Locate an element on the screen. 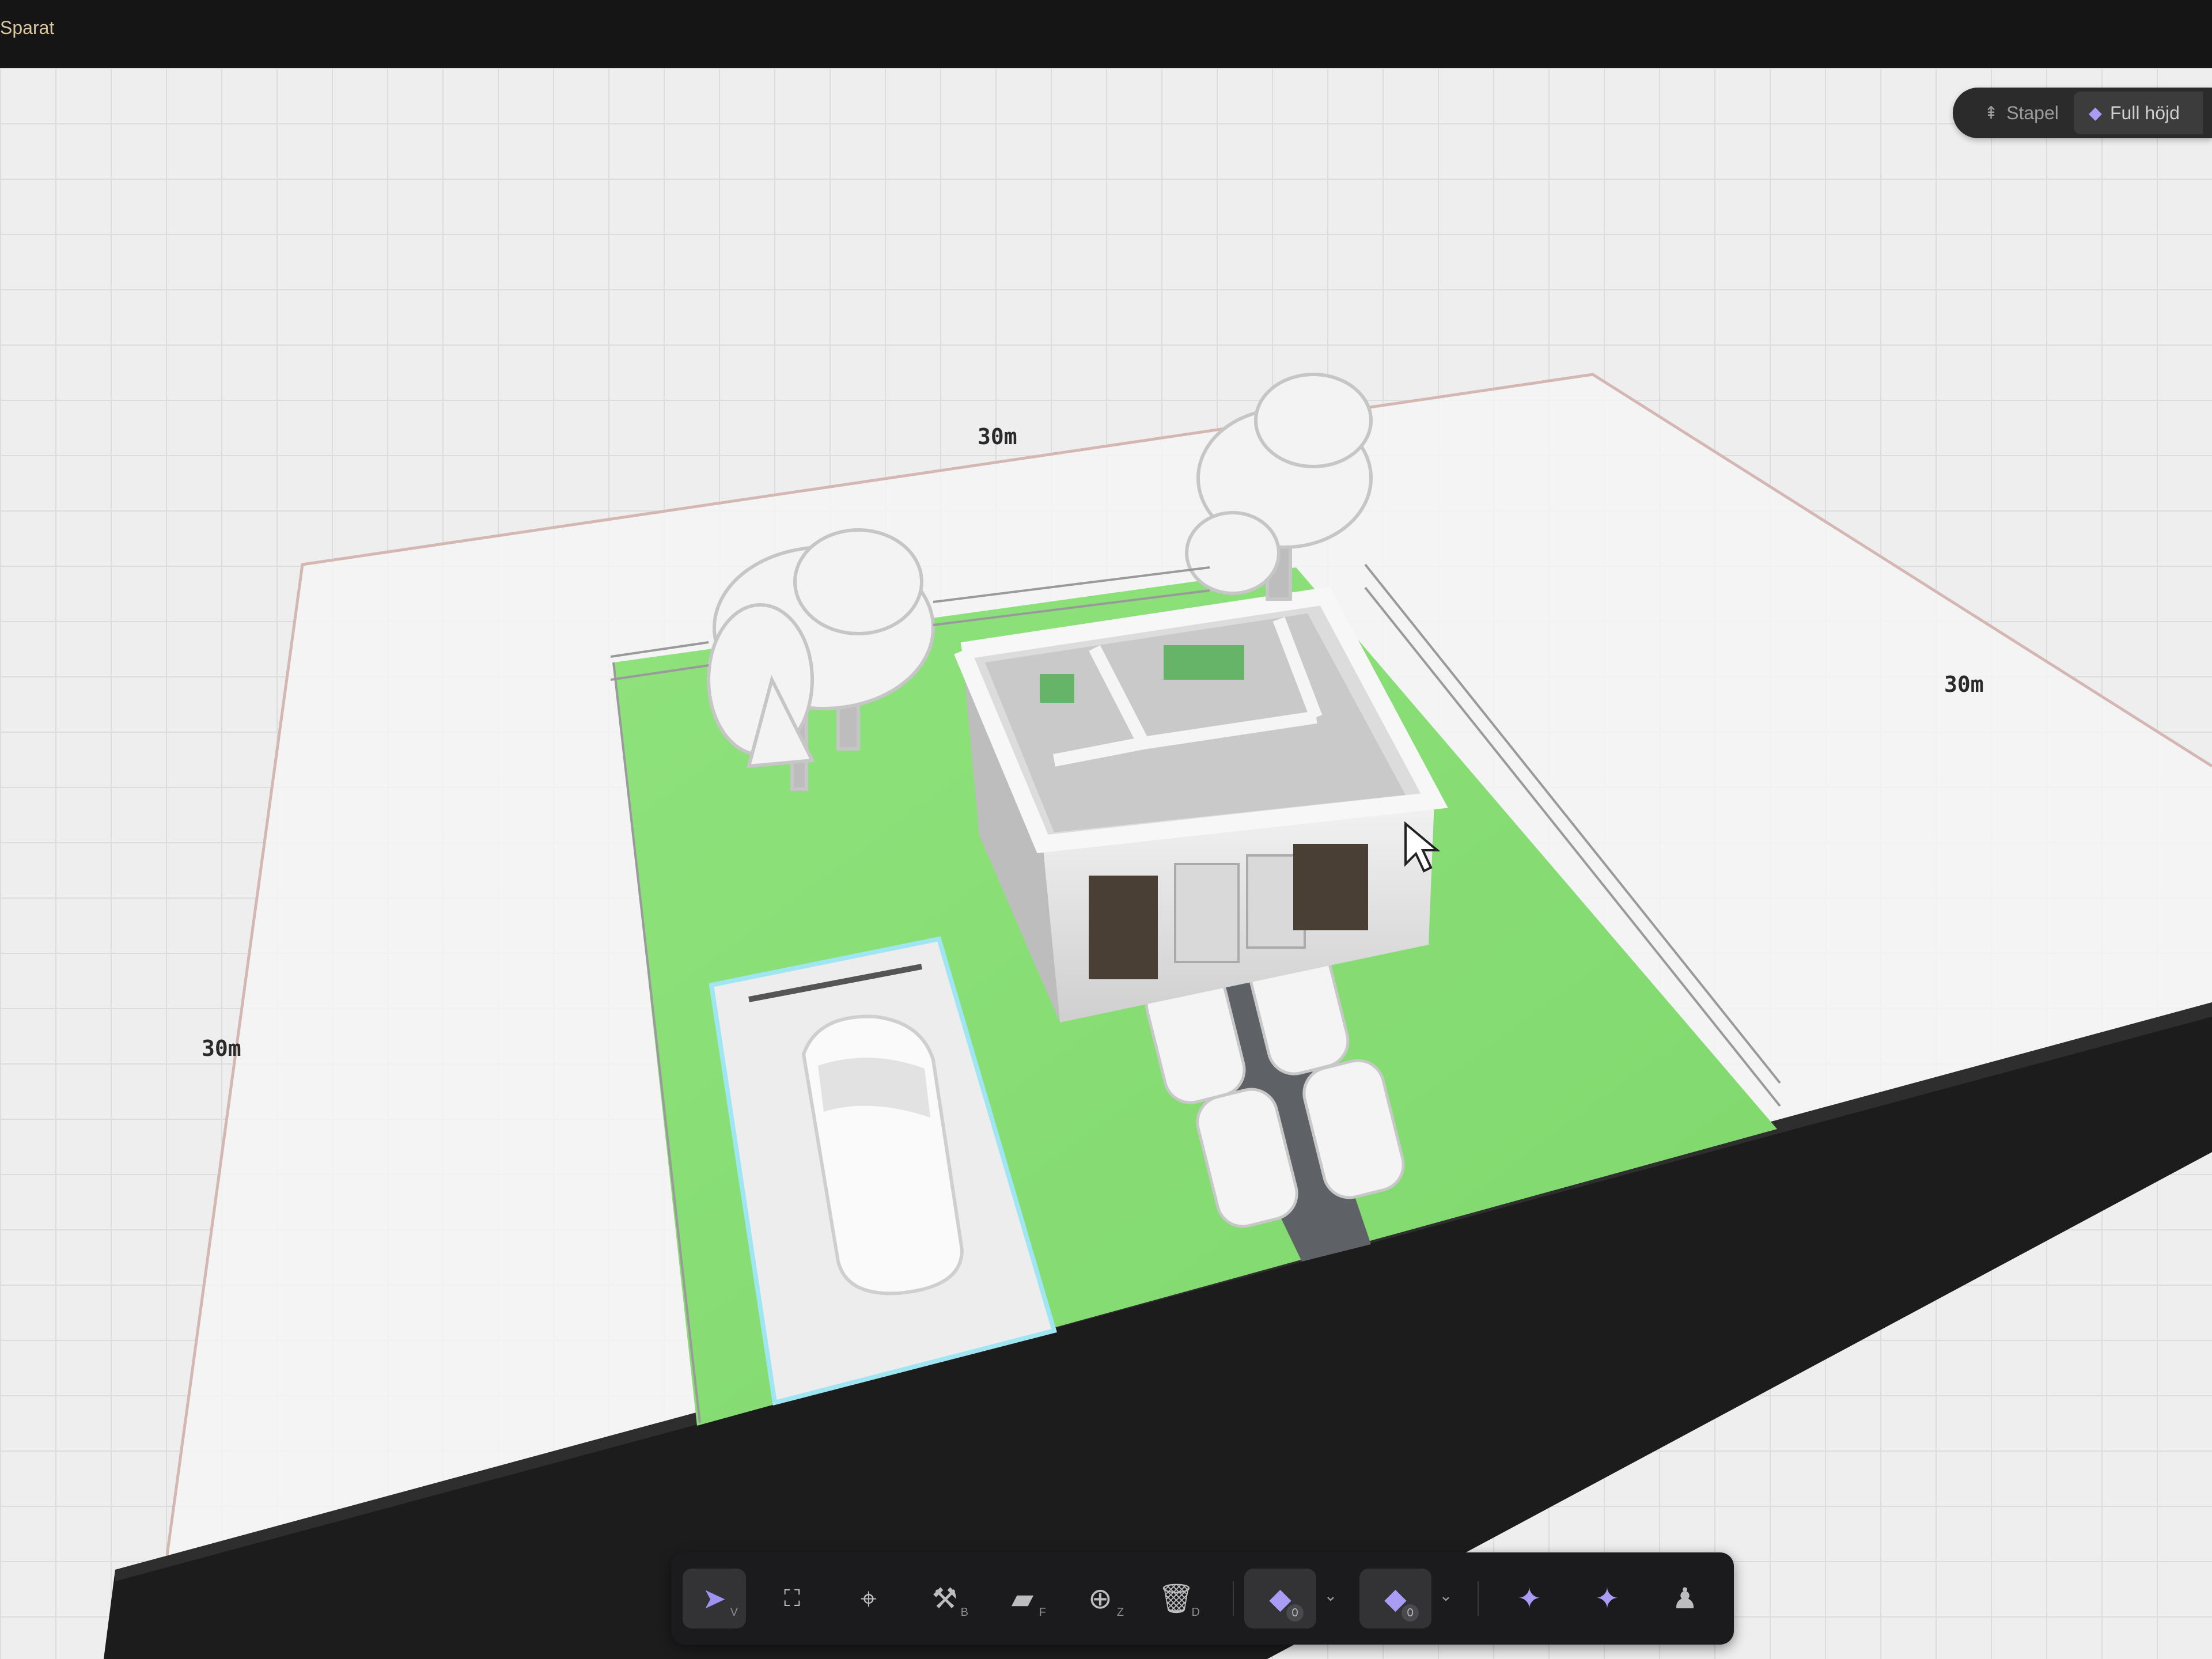 This screenshot has width=2212, height=1659. sofa-icon: ▰ is located at coordinates (1022, 1598).